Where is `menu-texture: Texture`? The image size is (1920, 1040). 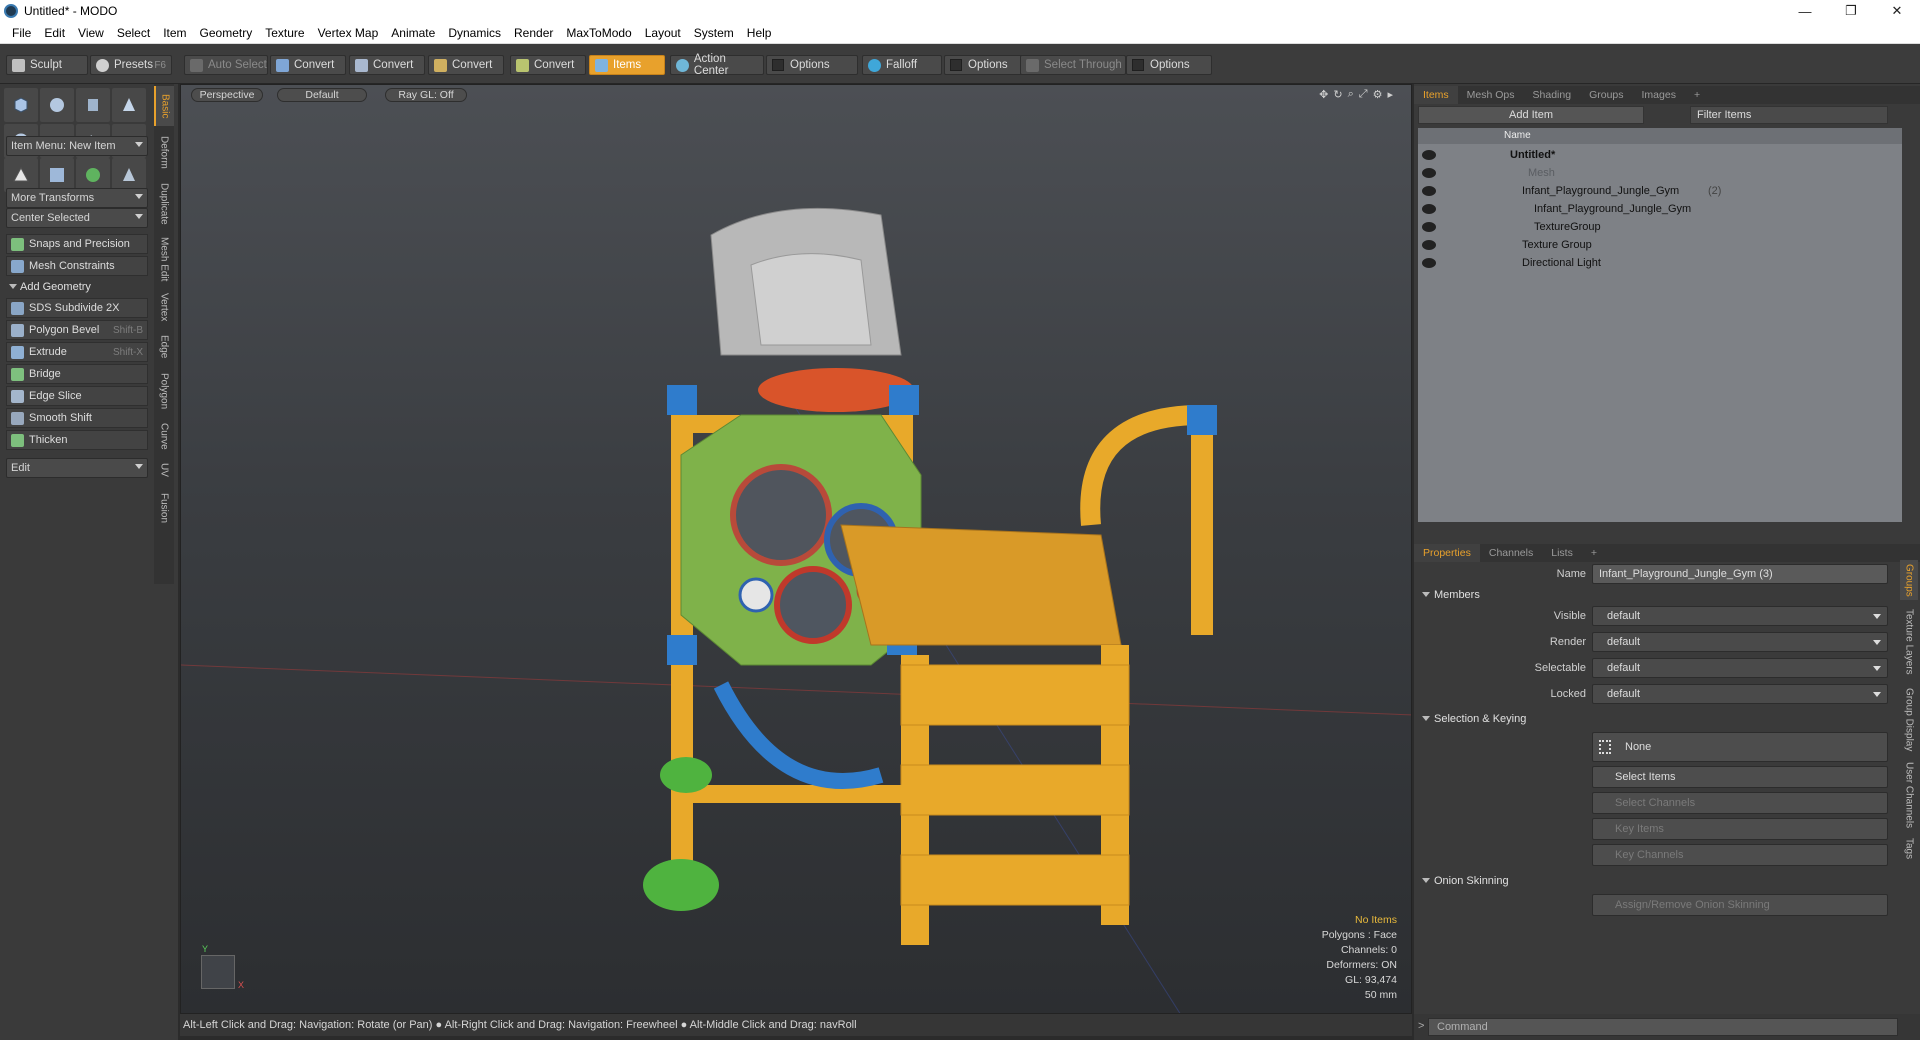 menu-texture: Texture is located at coordinates (284, 33).